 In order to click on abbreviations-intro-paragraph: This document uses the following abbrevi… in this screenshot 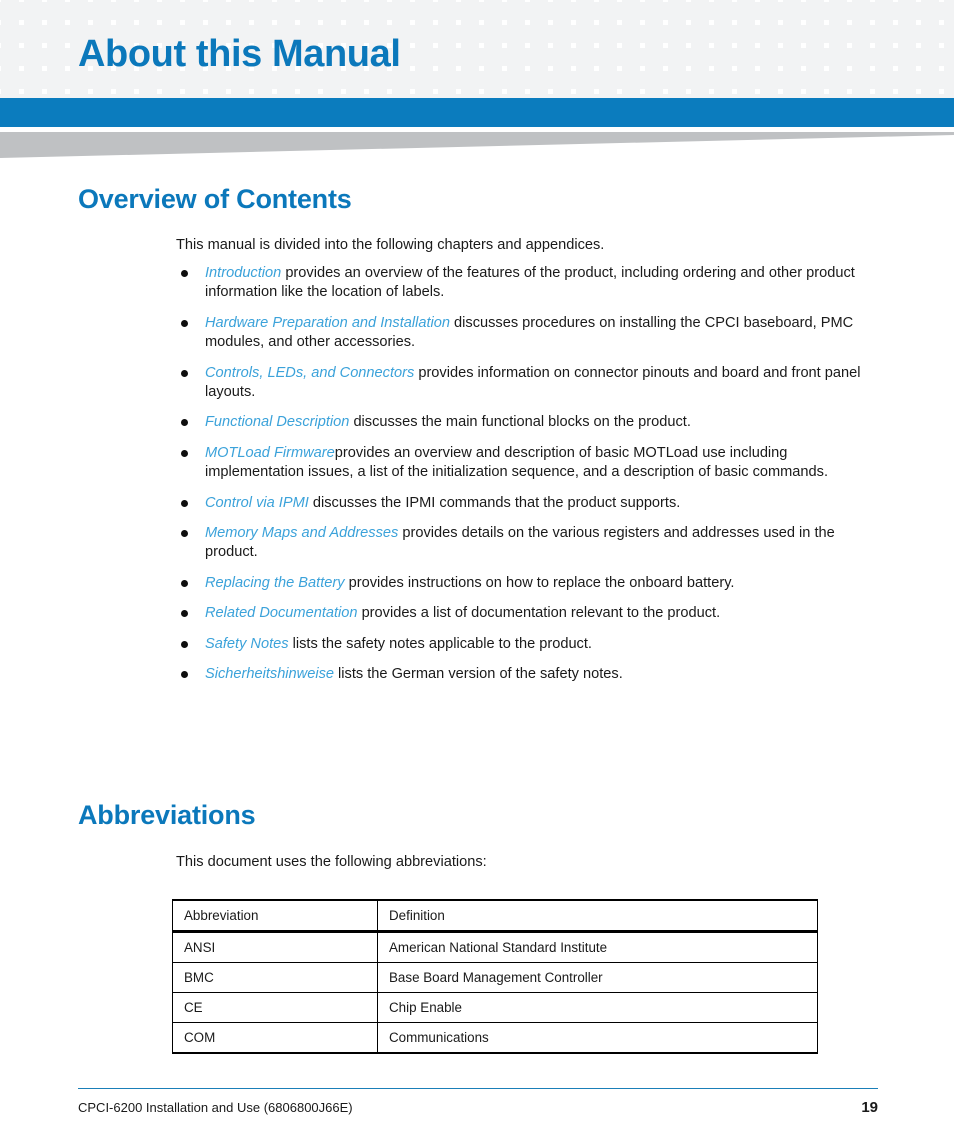, I will do `click(331, 862)`.